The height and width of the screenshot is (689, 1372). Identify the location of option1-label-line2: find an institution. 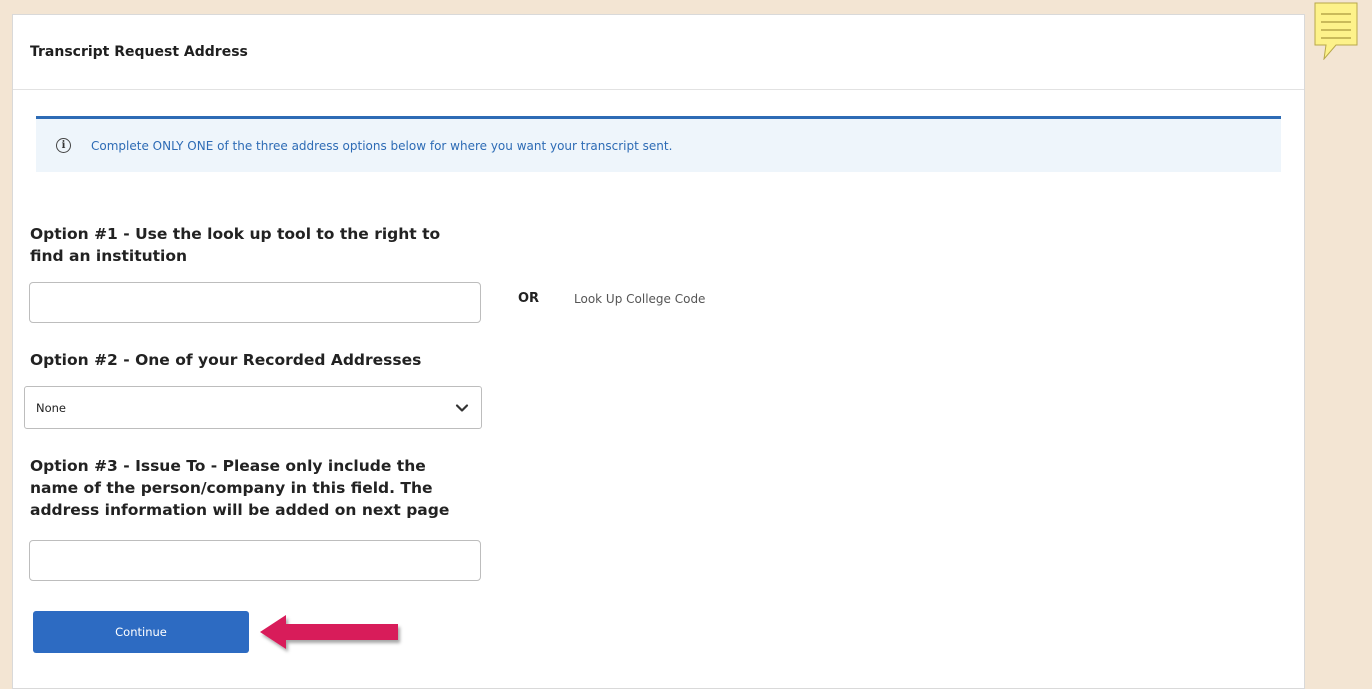
(109, 256).